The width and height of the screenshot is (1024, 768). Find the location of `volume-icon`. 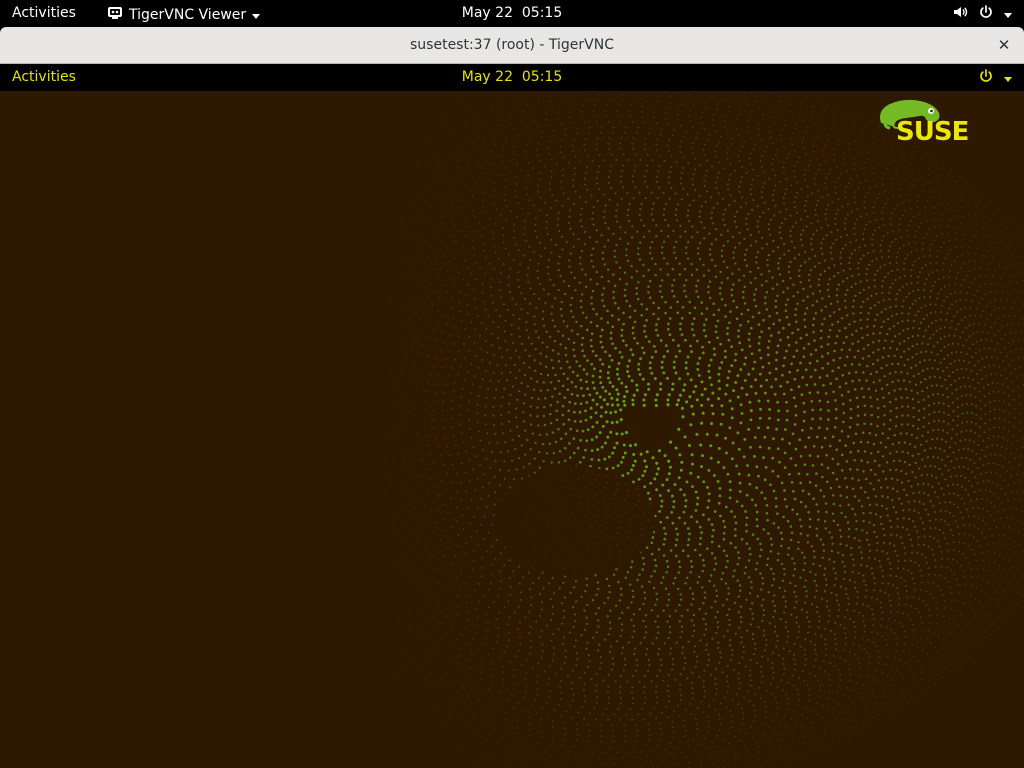

volume-icon is located at coordinates (960, 14).